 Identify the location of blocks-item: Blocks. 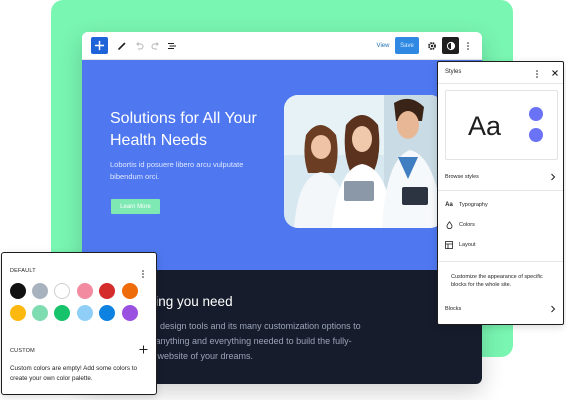
(501, 309).